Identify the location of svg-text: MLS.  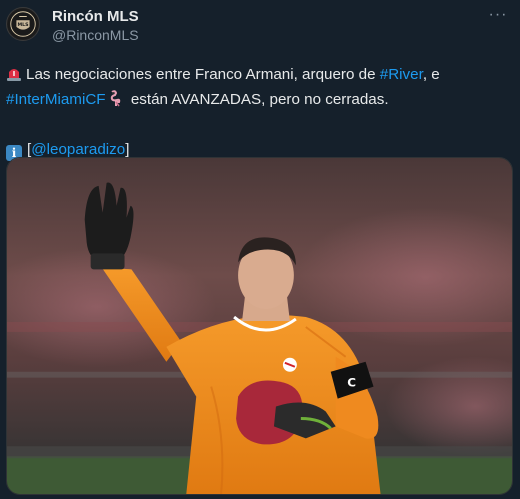
(23, 25).